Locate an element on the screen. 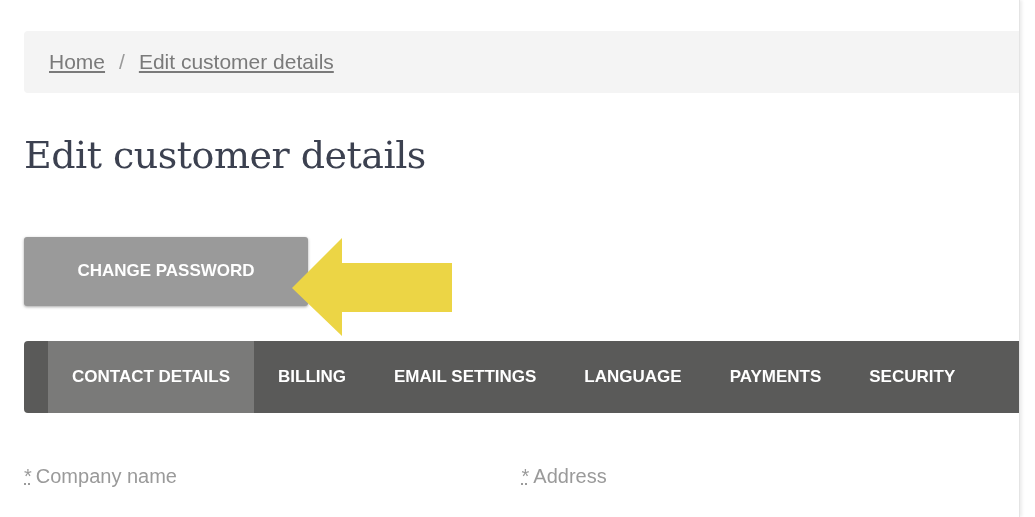 The image size is (1035, 517). tab: EMAIL SETTINGS is located at coordinates (465, 376).